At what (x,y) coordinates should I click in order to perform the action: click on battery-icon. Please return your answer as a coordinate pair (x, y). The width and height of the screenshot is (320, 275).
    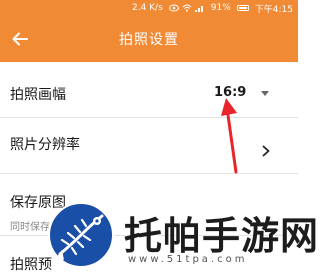
    Looking at the image, I should click on (242, 8).